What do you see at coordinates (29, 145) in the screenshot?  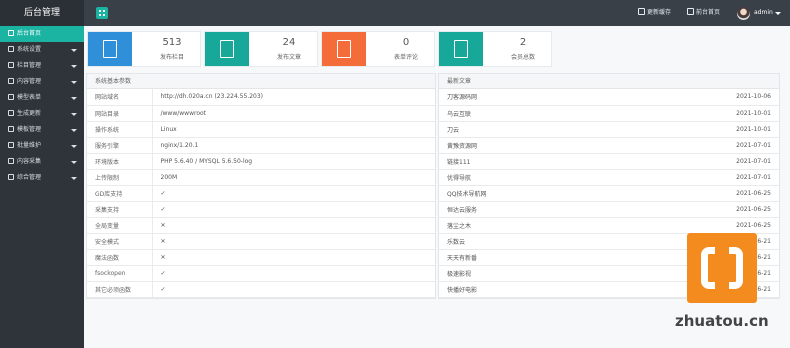 I see `sidebar-item-label: 批量维护` at bounding box center [29, 145].